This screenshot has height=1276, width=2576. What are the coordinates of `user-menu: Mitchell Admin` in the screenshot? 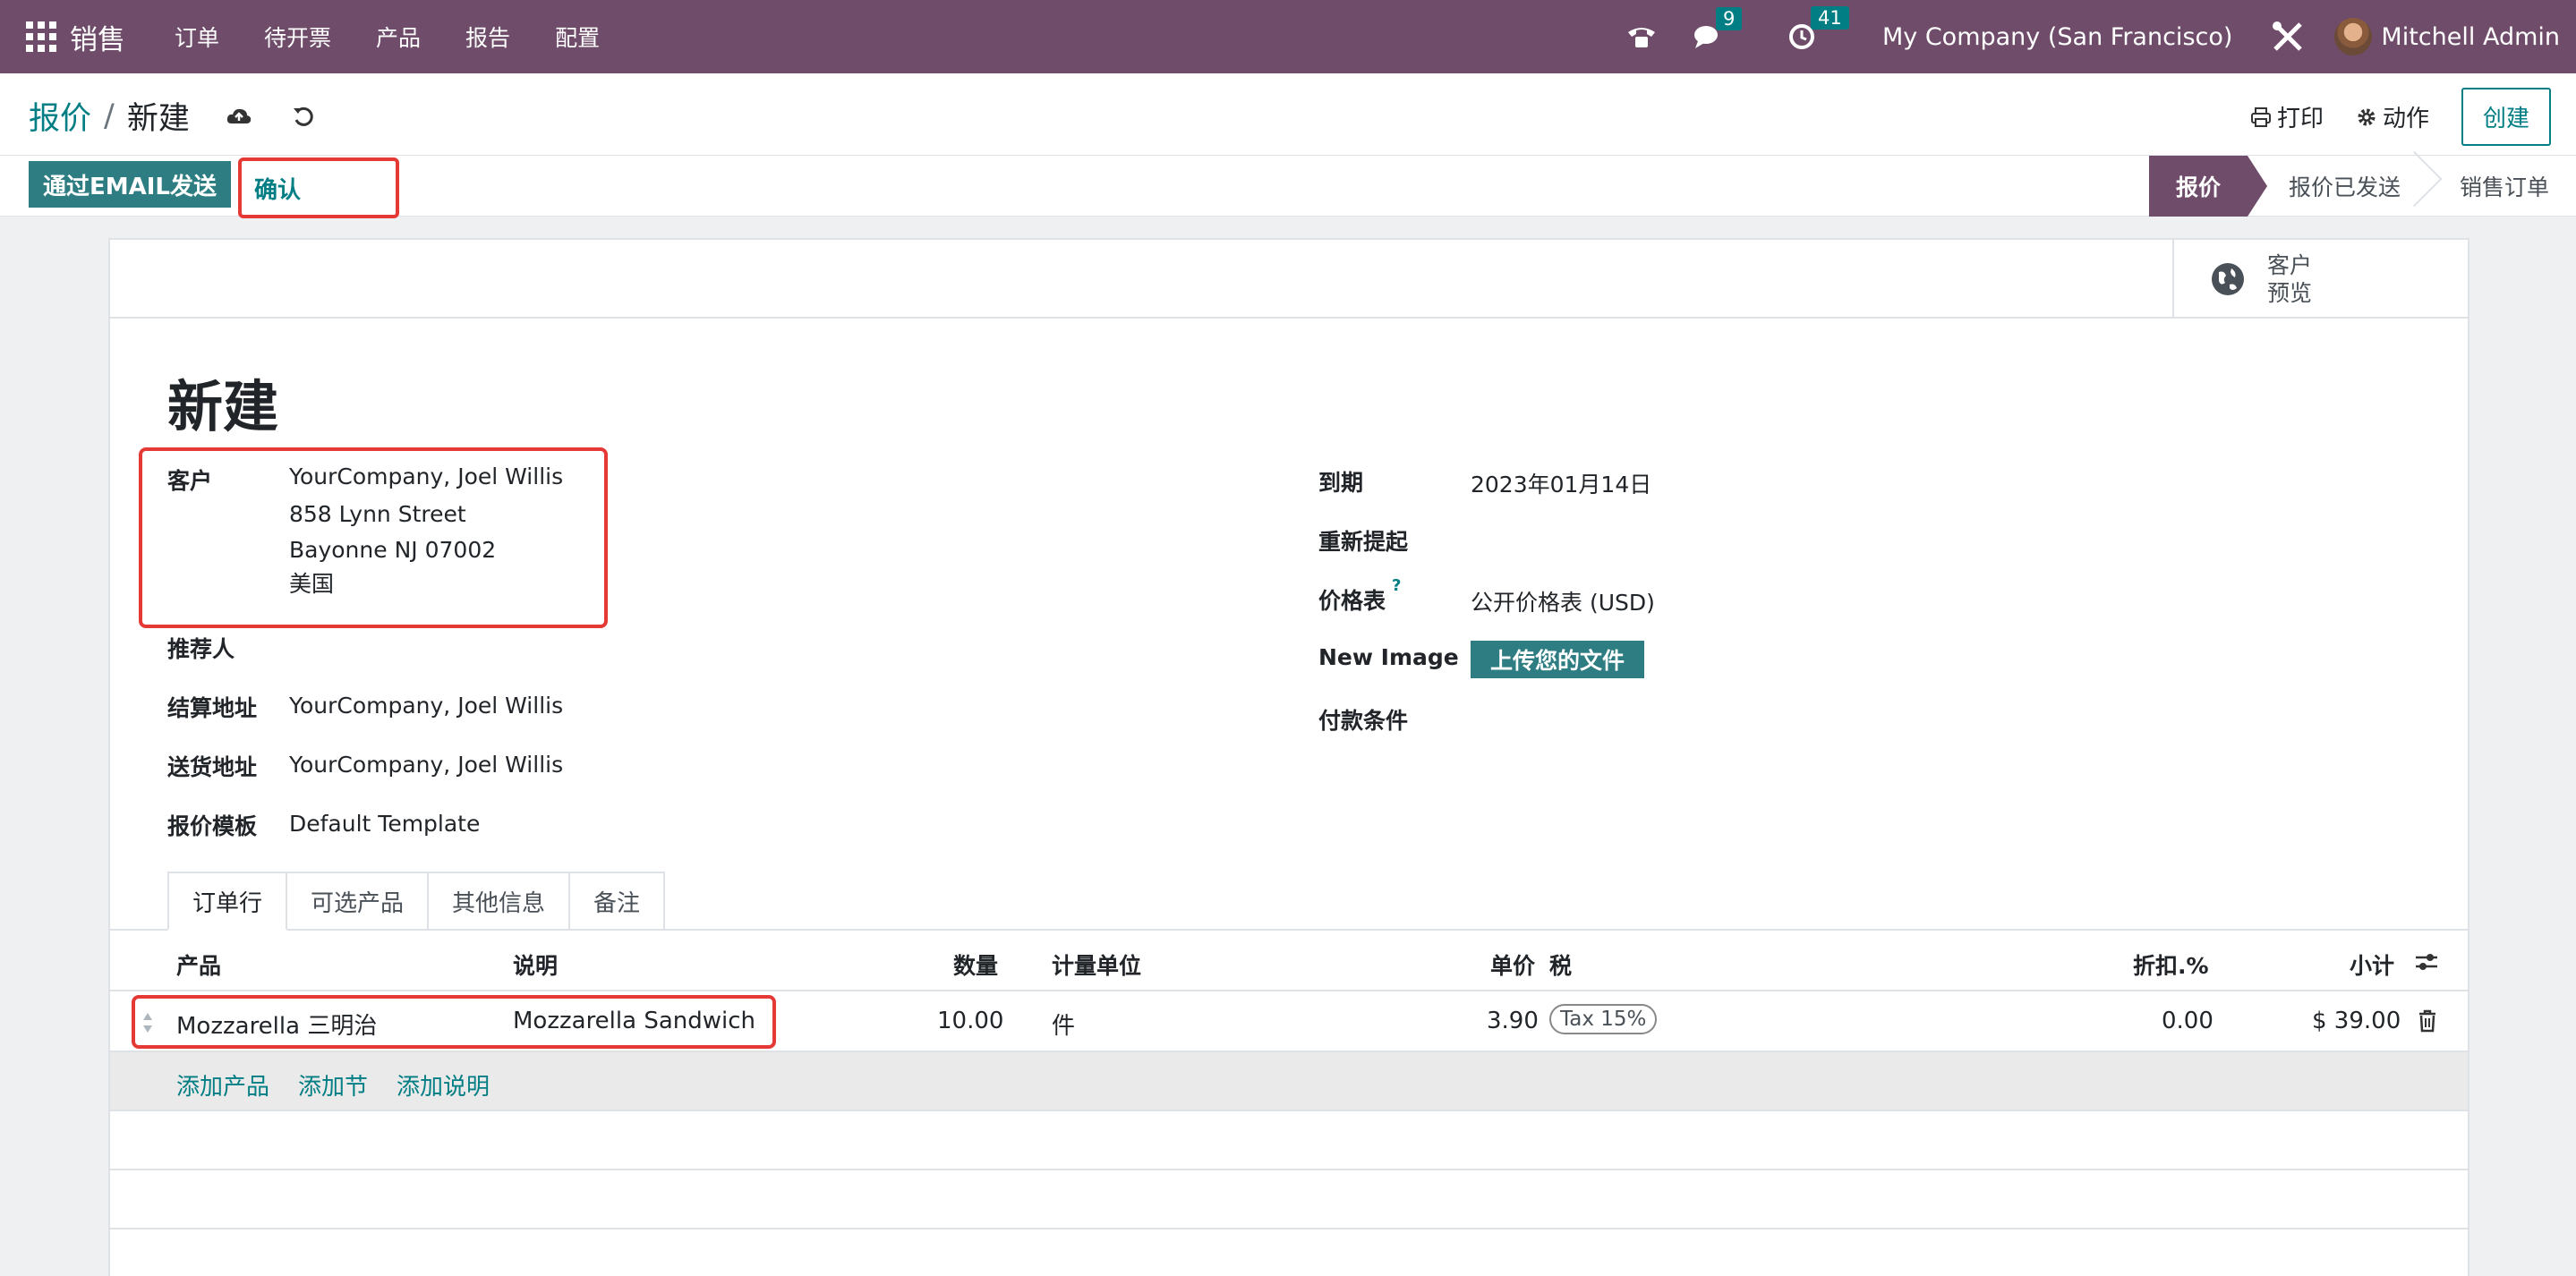 It's located at (2470, 37).